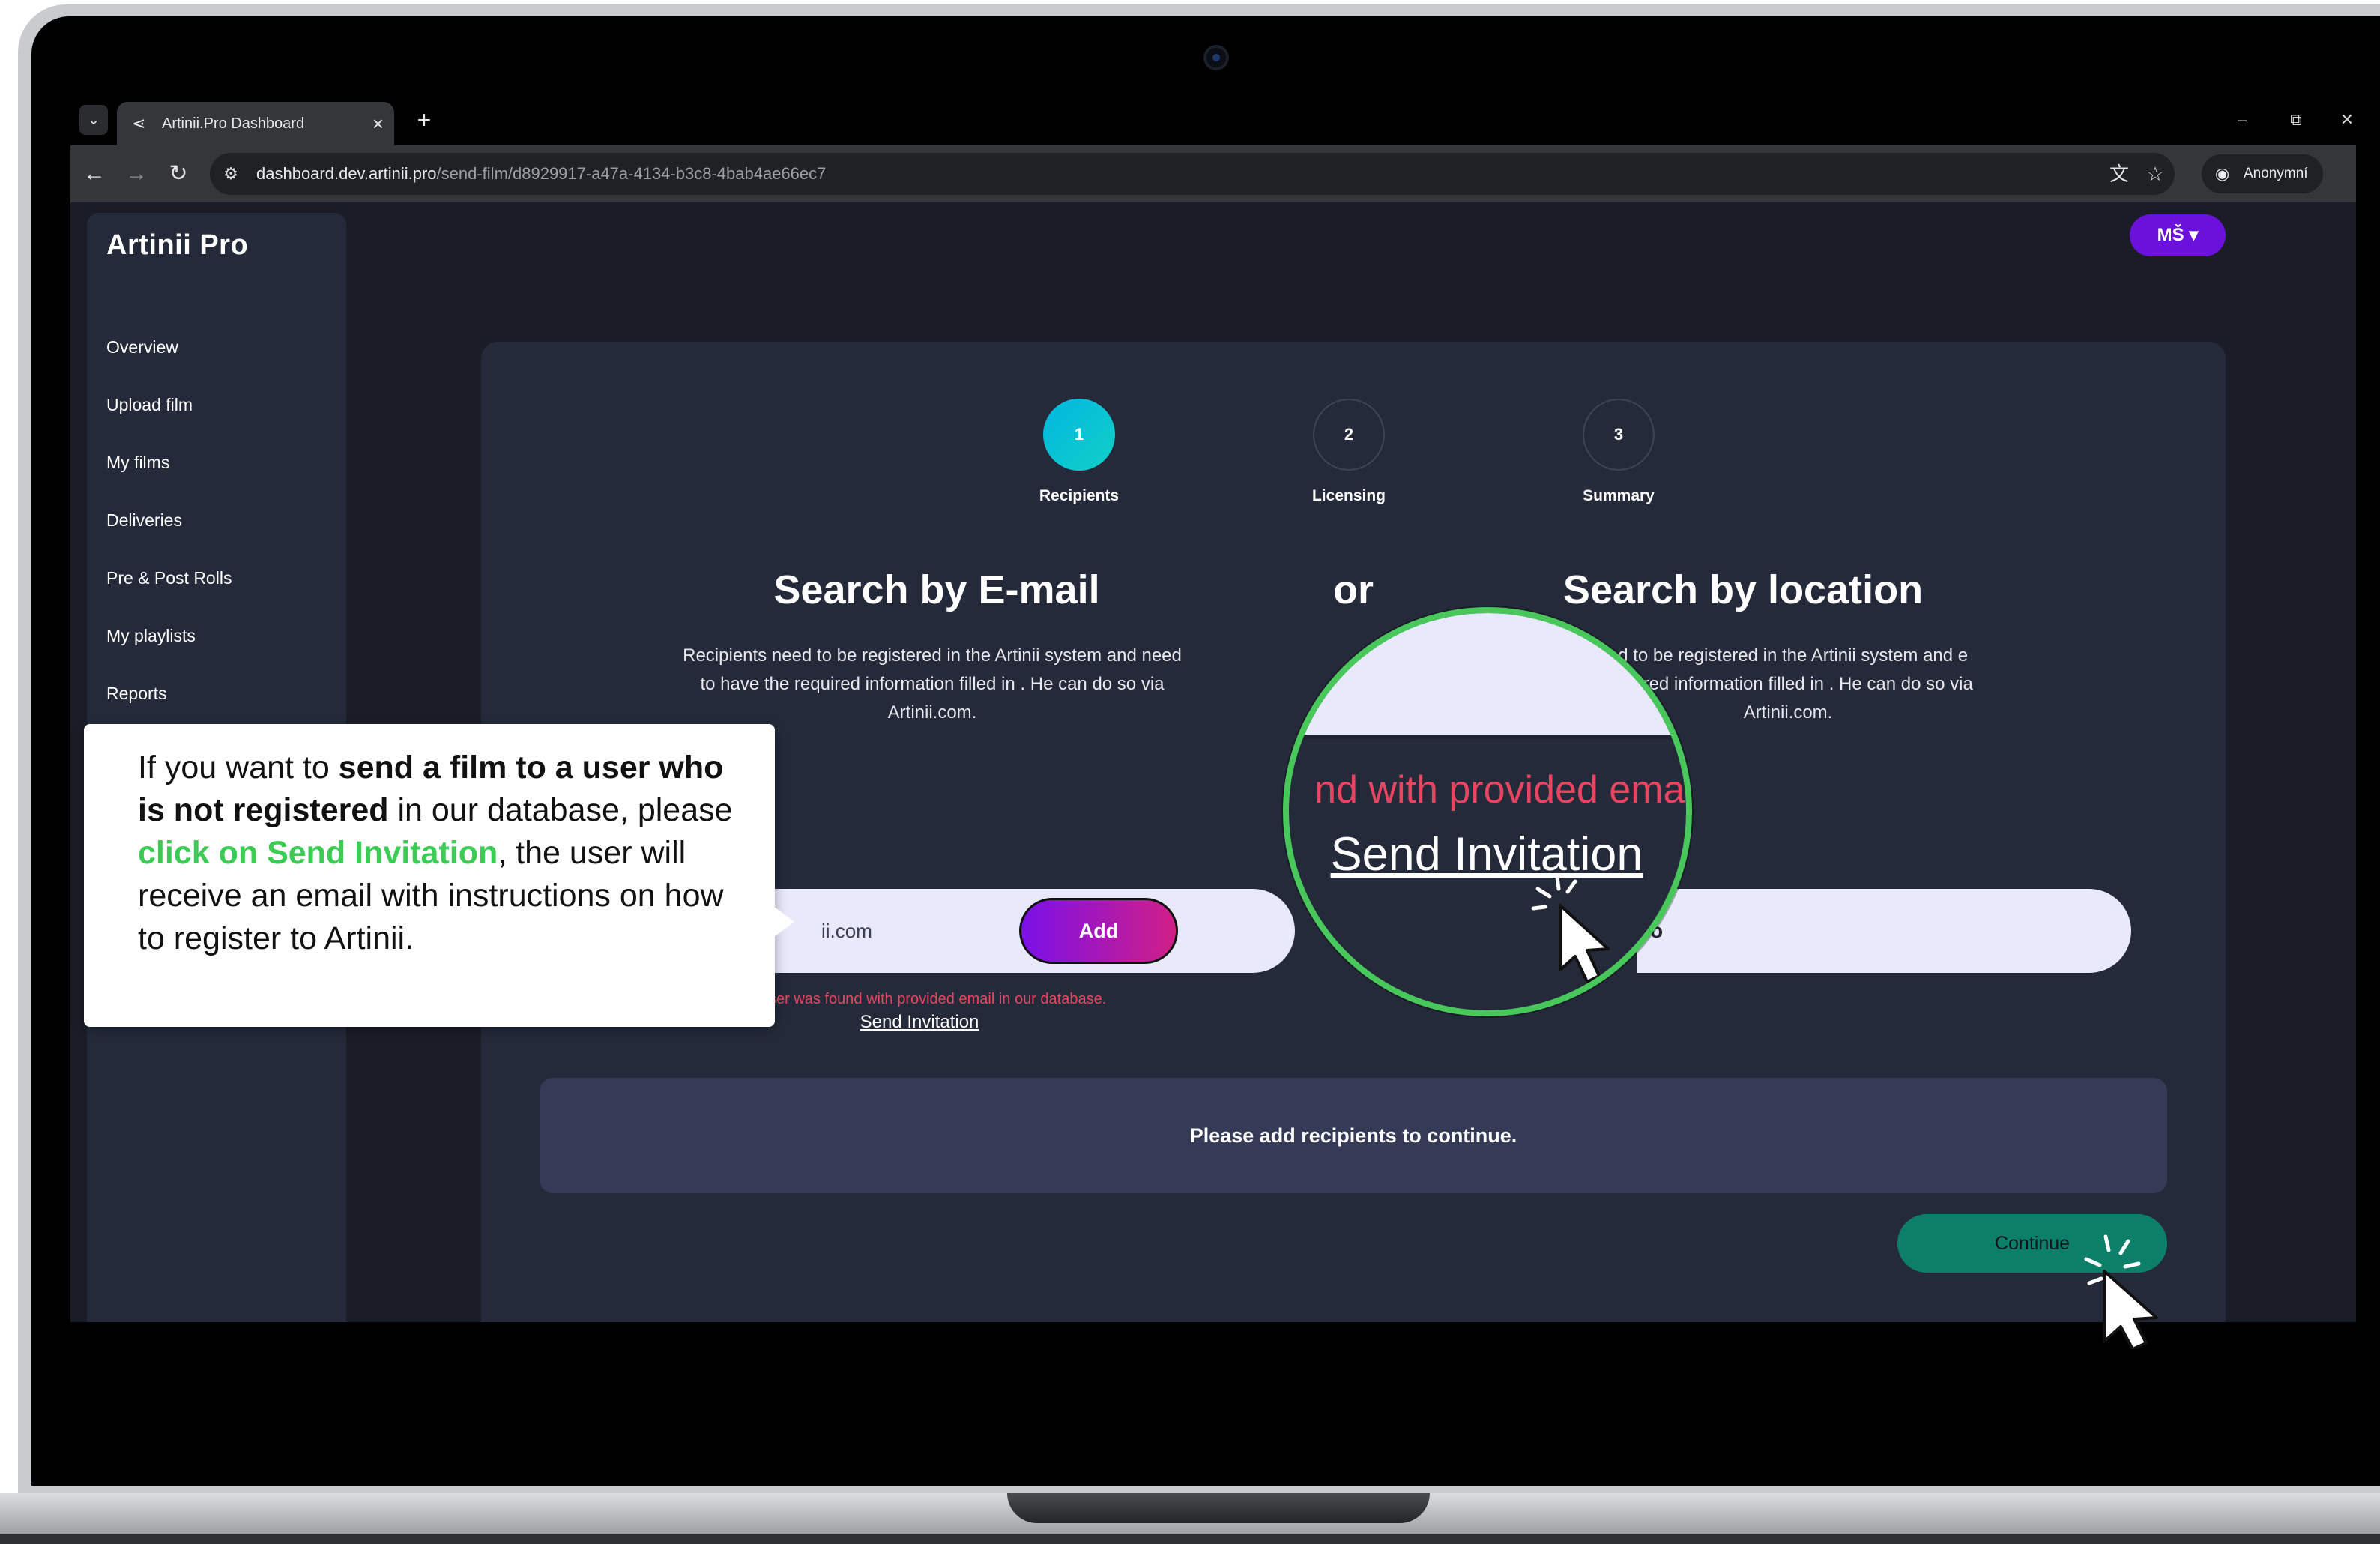 The image size is (2380, 1544). I want to click on recipients-notice: Please add recipients to continue., so click(1353, 1135).